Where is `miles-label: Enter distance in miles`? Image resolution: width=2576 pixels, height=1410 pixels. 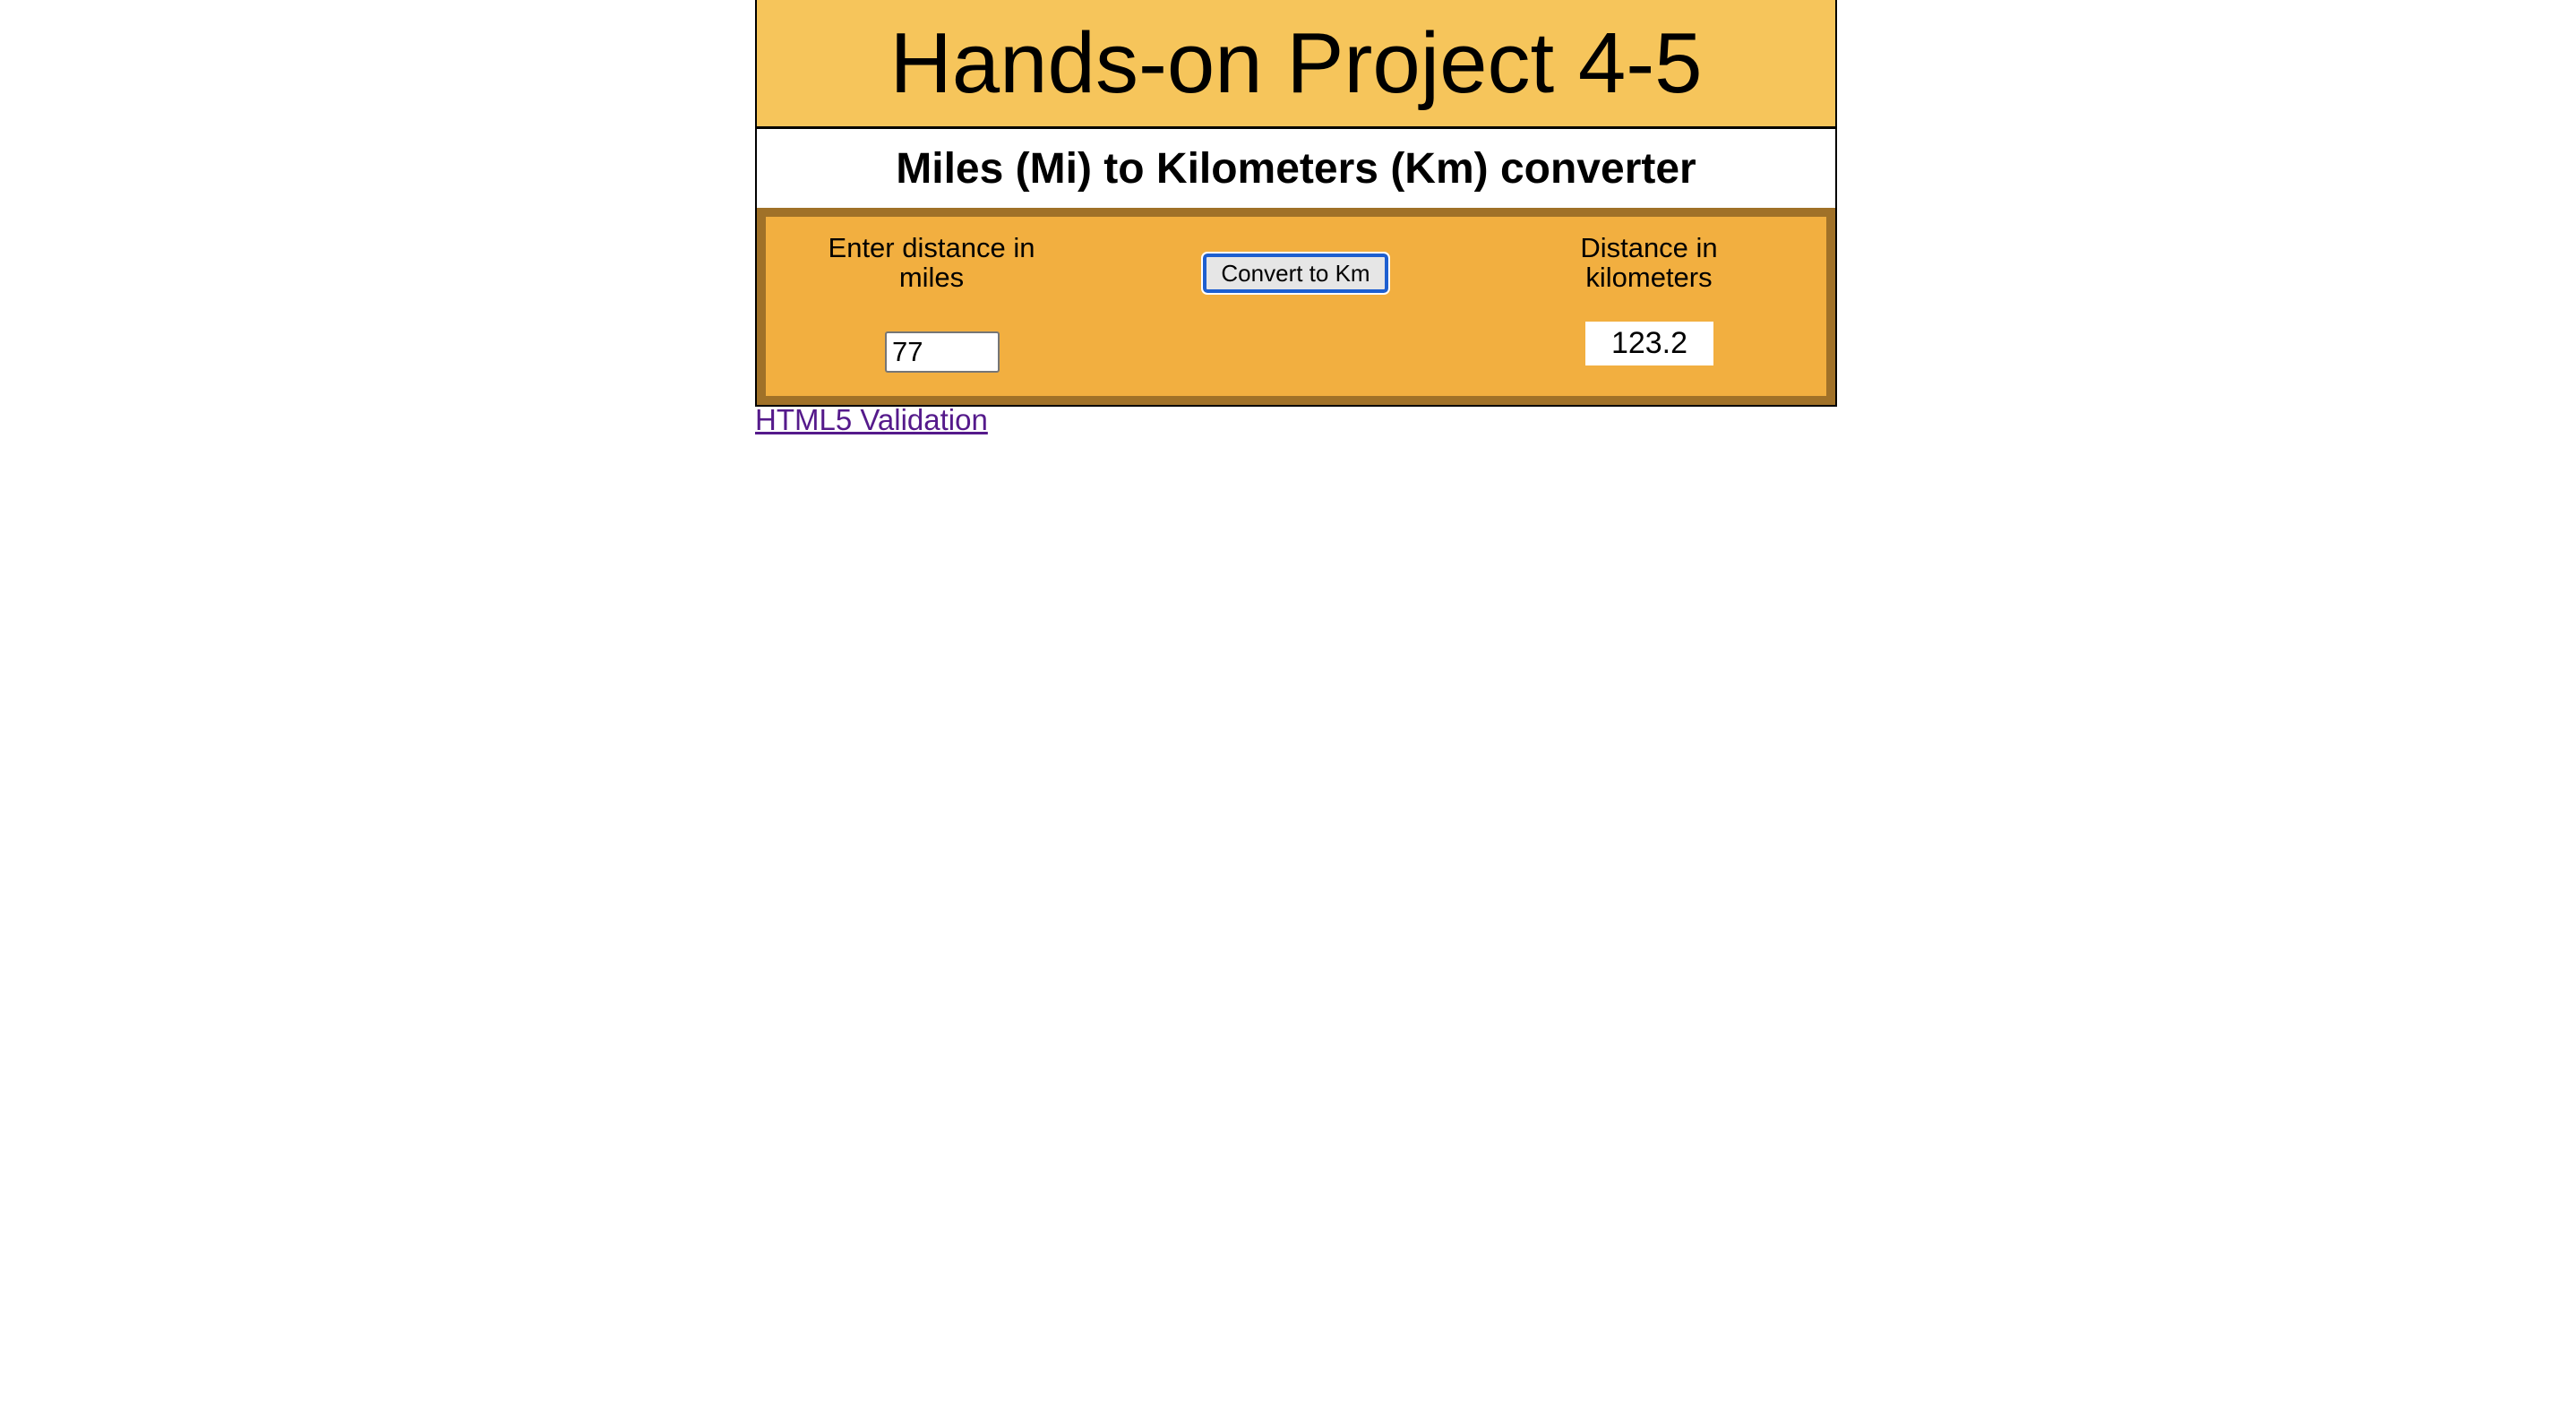 miles-label: Enter distance in miles is located at coordinates (931, 262).